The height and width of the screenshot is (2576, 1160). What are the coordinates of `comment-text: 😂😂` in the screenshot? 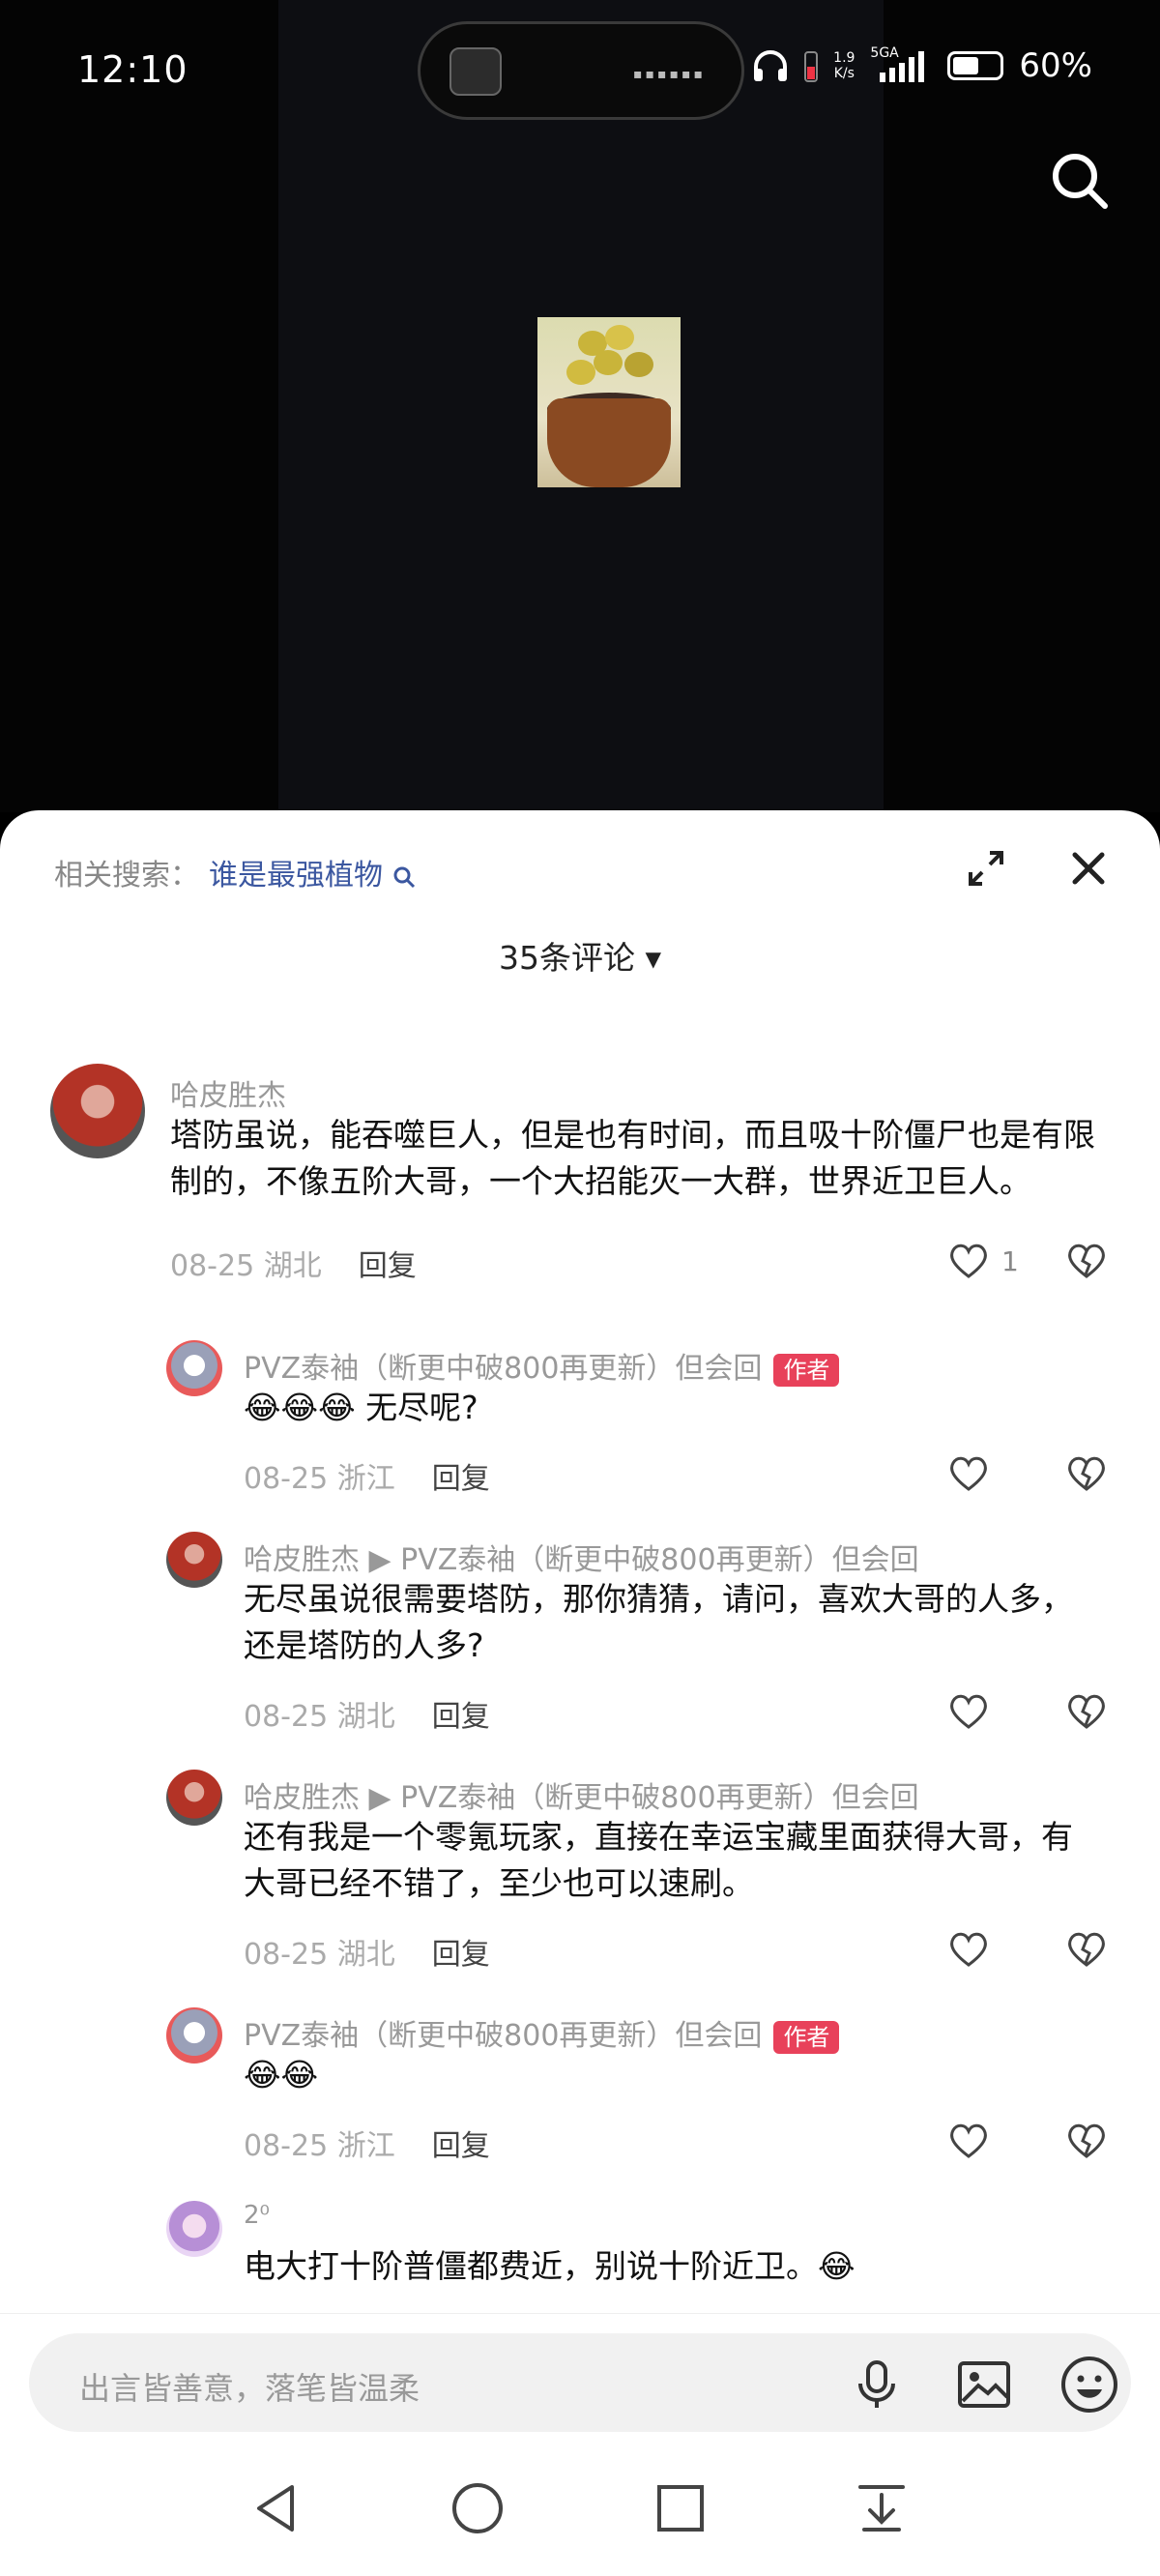 It's located at (282, 2074).